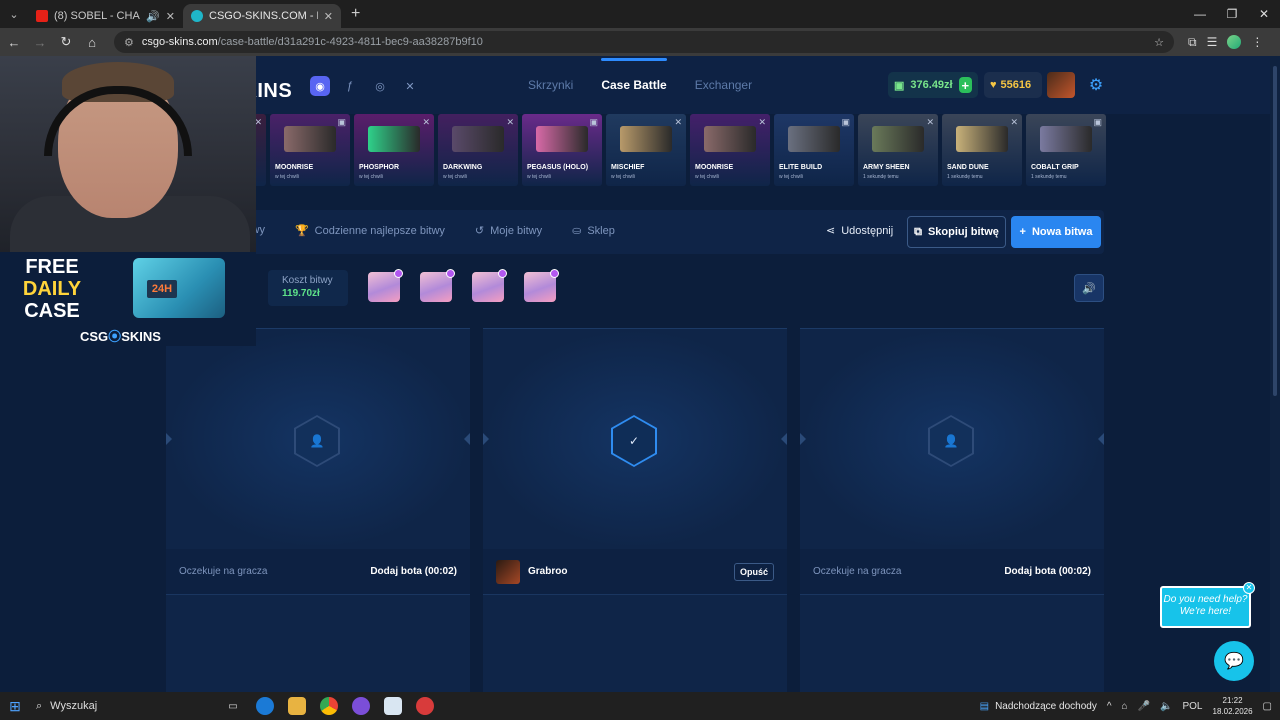 The width and height of the screenshot is (1280, 720). I want to click on leave-button: Opuść, so click(753, 571).